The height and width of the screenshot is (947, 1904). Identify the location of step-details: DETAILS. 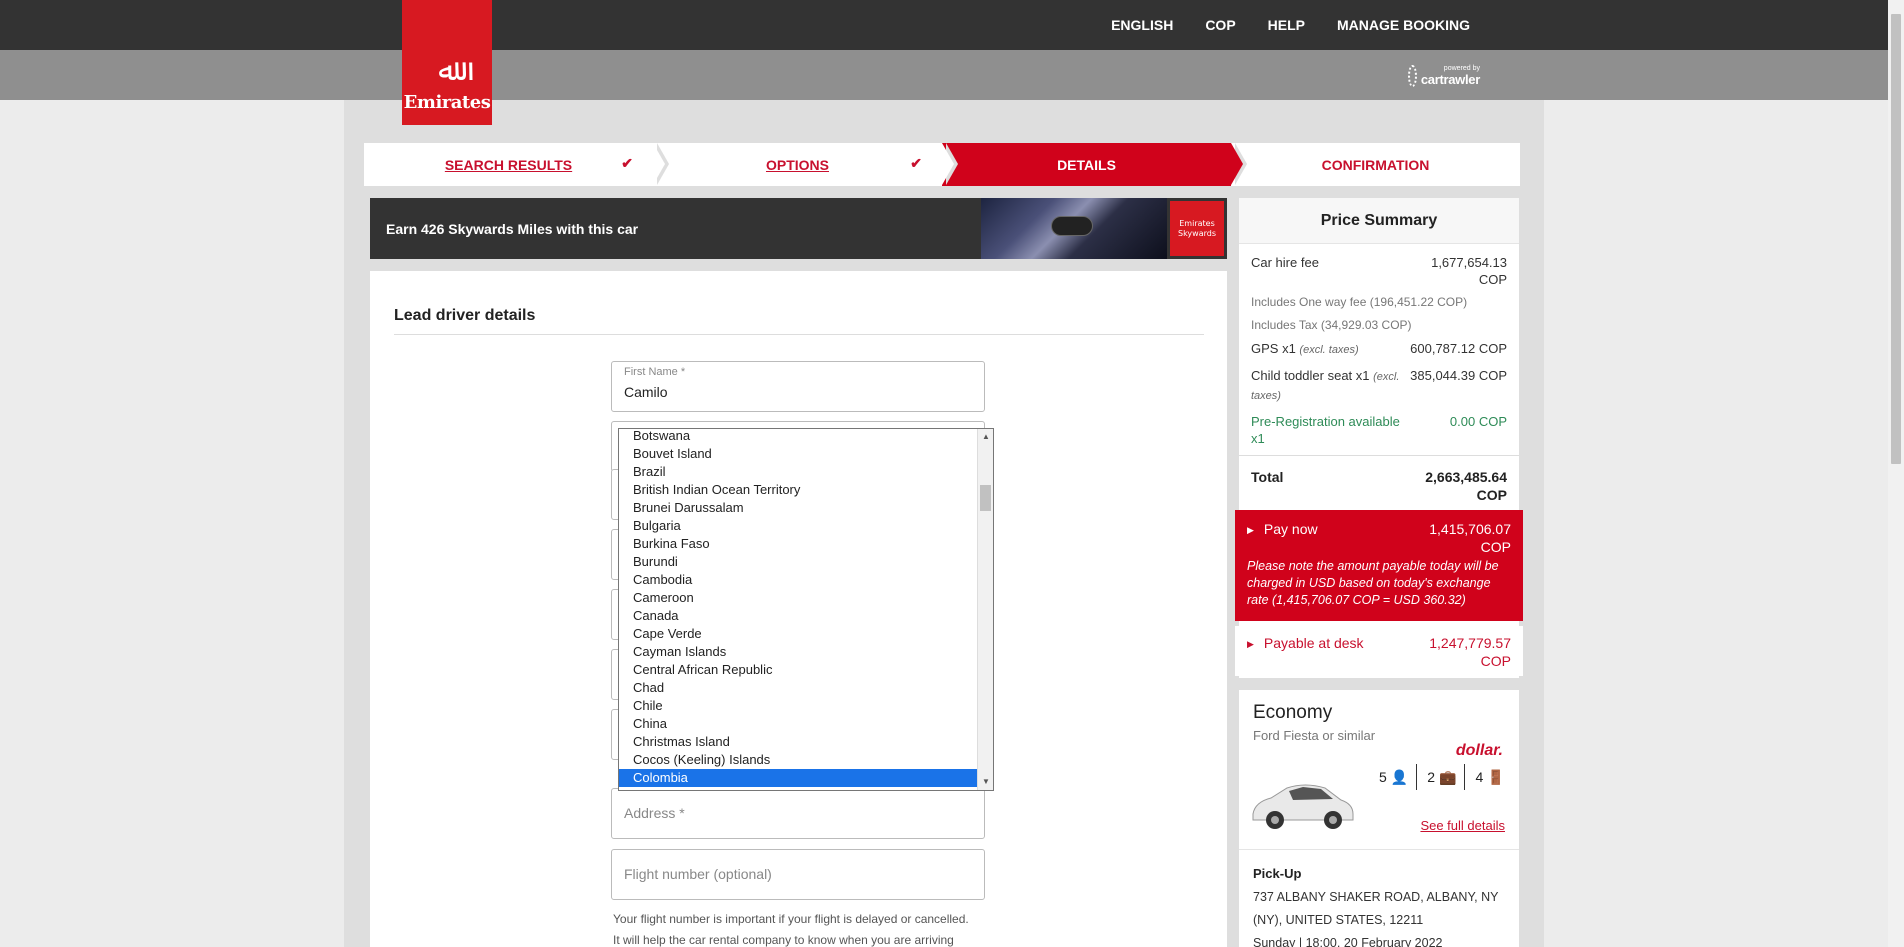
(1094, 164).